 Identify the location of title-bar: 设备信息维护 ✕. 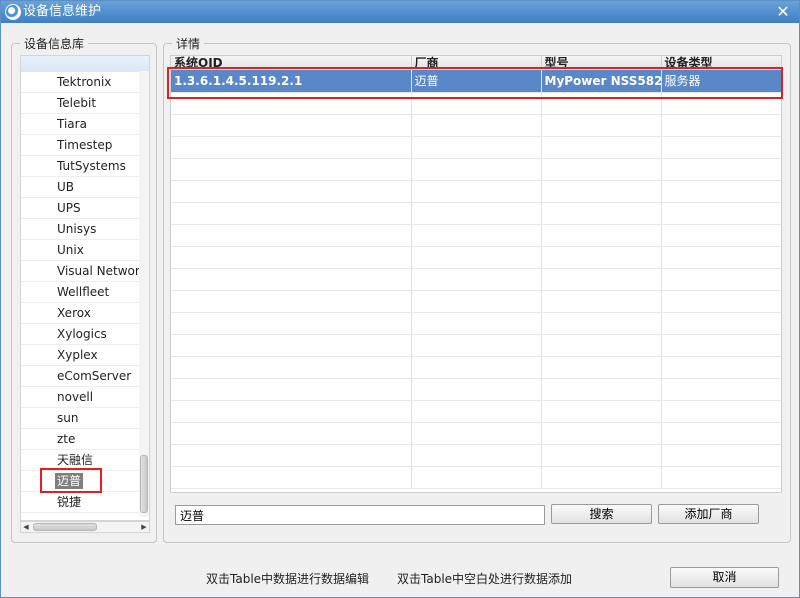
(400, 12).